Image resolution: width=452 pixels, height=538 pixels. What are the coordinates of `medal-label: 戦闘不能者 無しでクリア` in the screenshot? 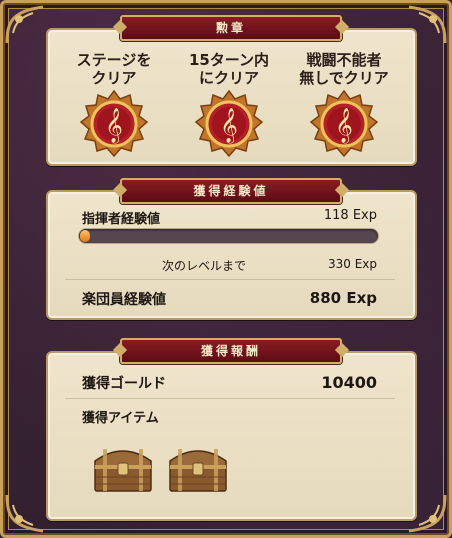 It's located at (344, 69).